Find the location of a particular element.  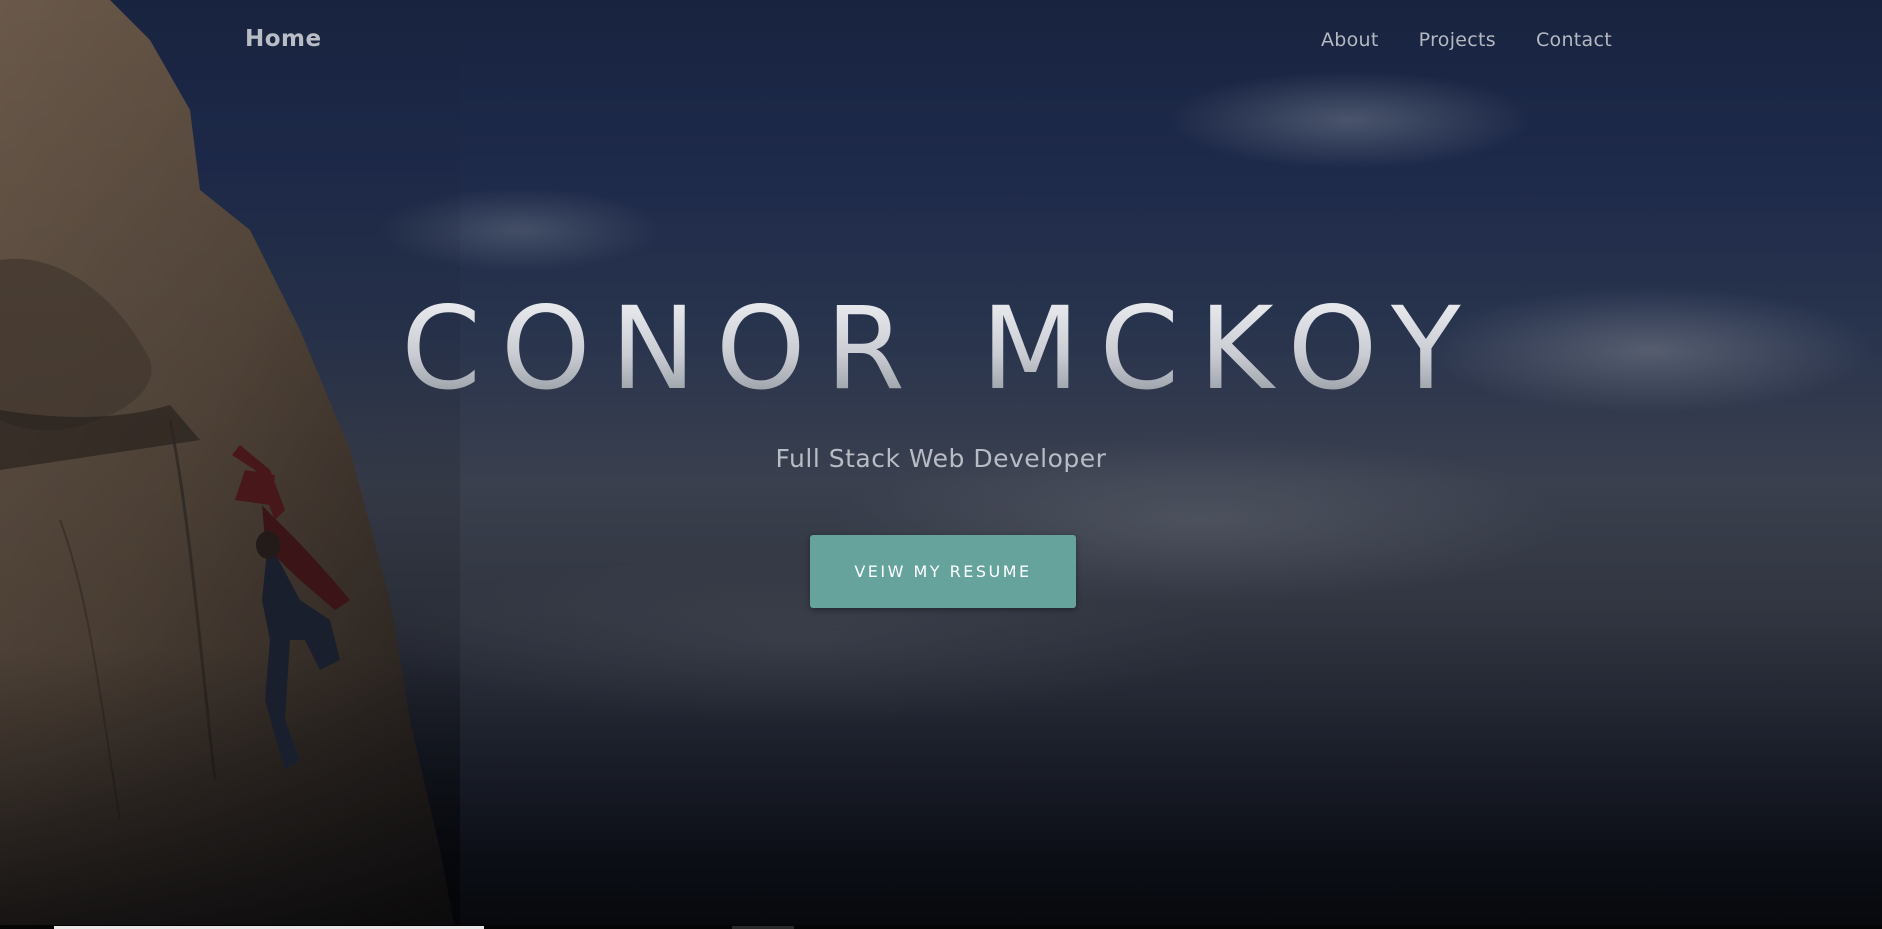

nav-contact-link: Contact is located at coordinates (1574, 40).